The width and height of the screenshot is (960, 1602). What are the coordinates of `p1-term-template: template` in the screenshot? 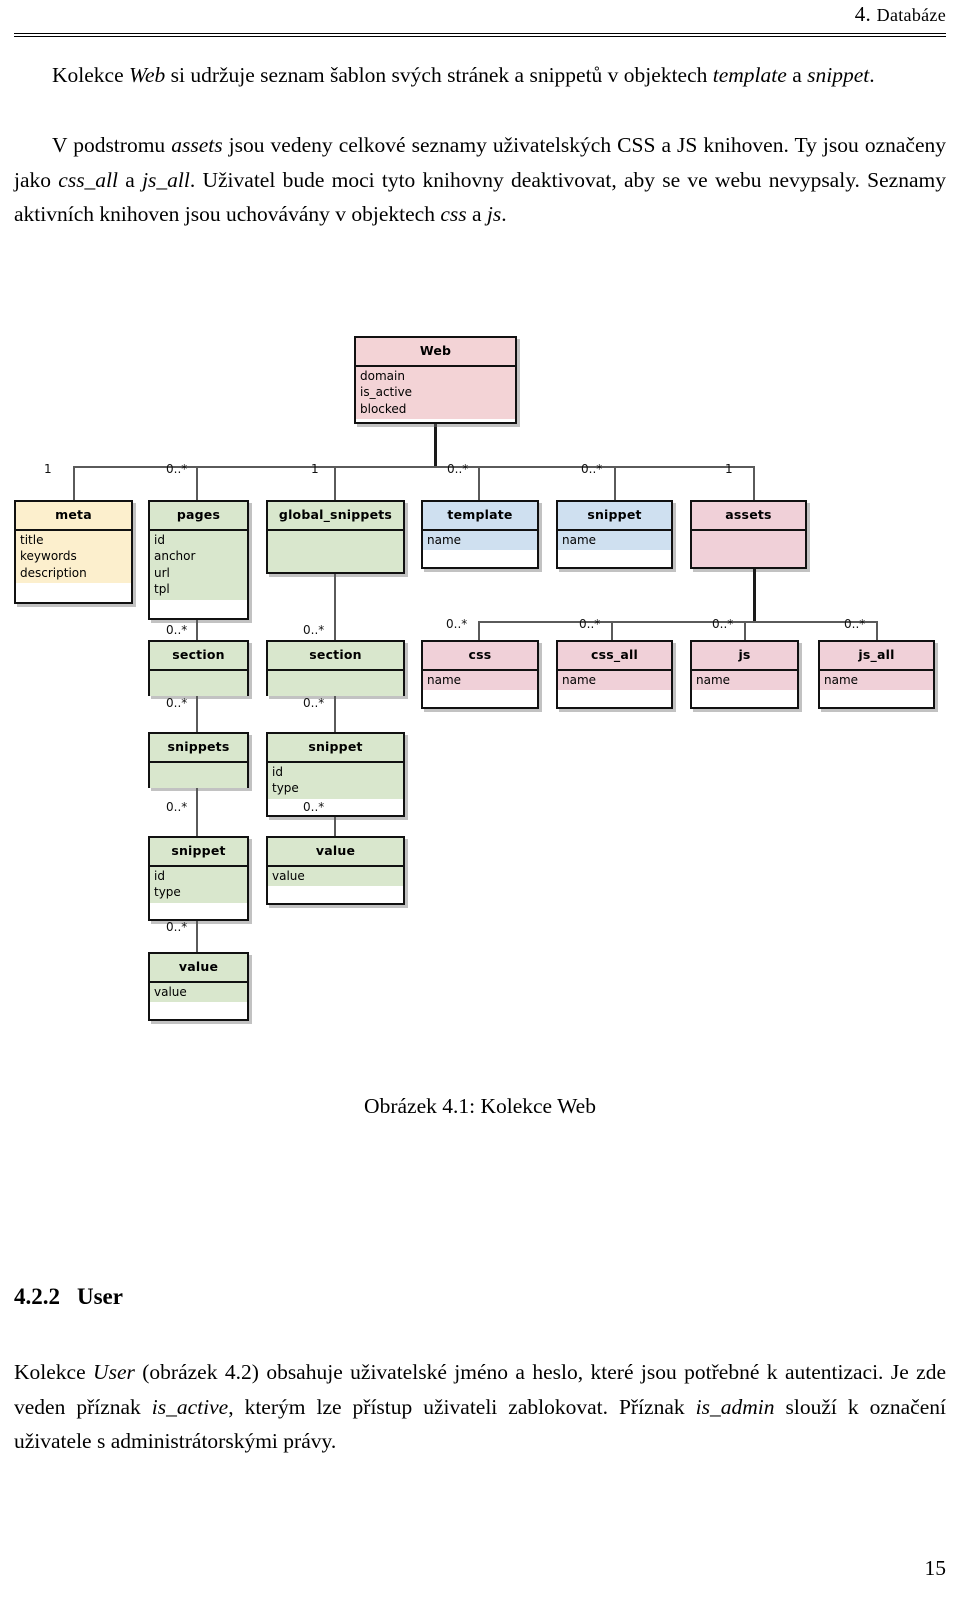 It's located at (749, 75).